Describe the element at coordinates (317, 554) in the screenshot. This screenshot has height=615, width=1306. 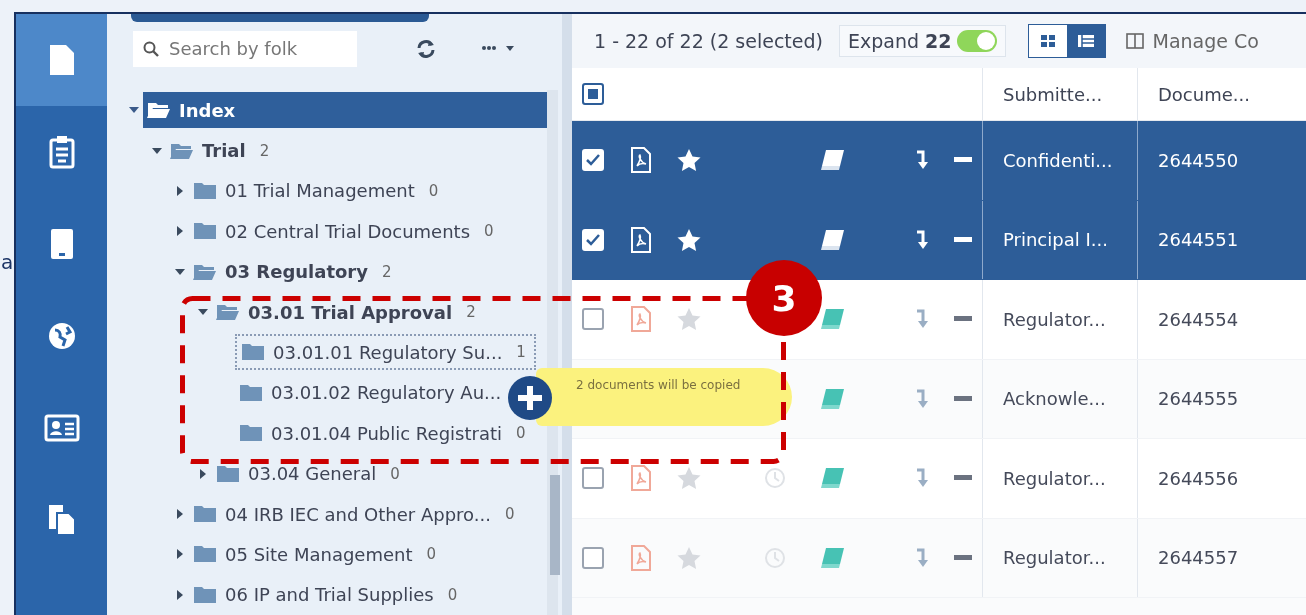
I see `folder-item: 05 Site Management 0` at that location.